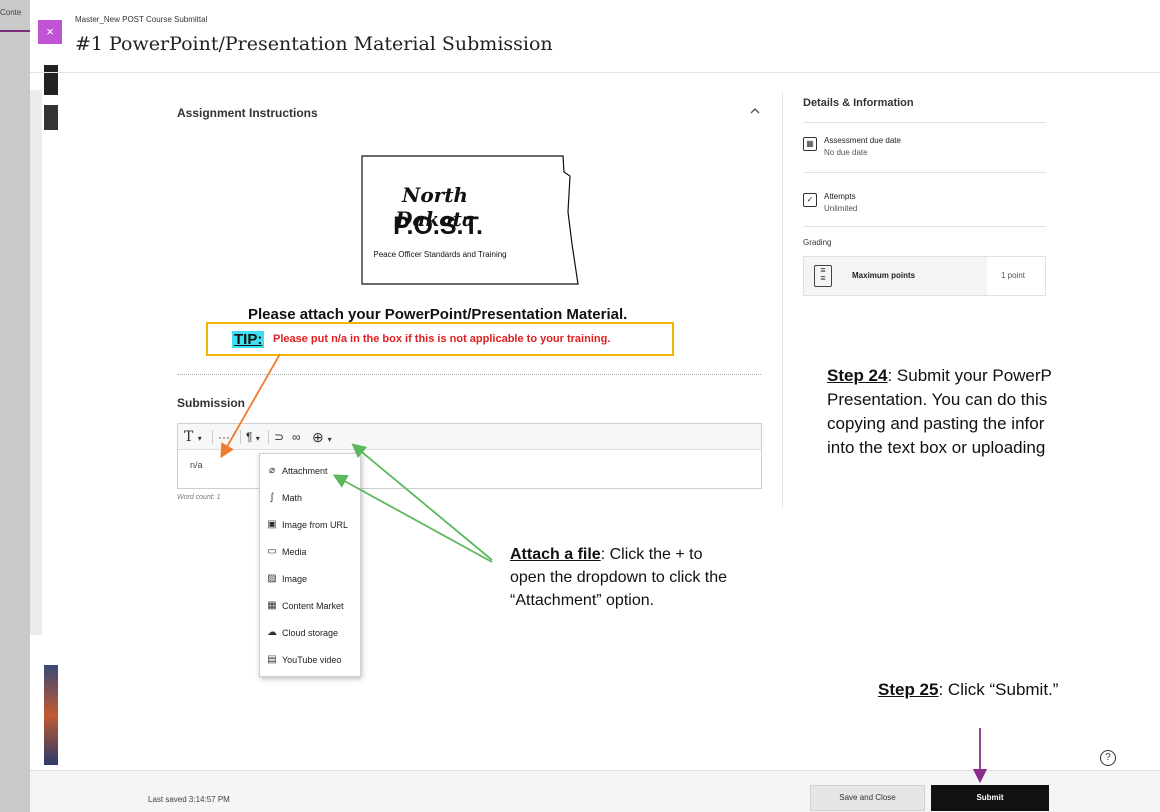  I want to click on breadcrumb: Master_New POST Course Submittal, so click(141, 19).